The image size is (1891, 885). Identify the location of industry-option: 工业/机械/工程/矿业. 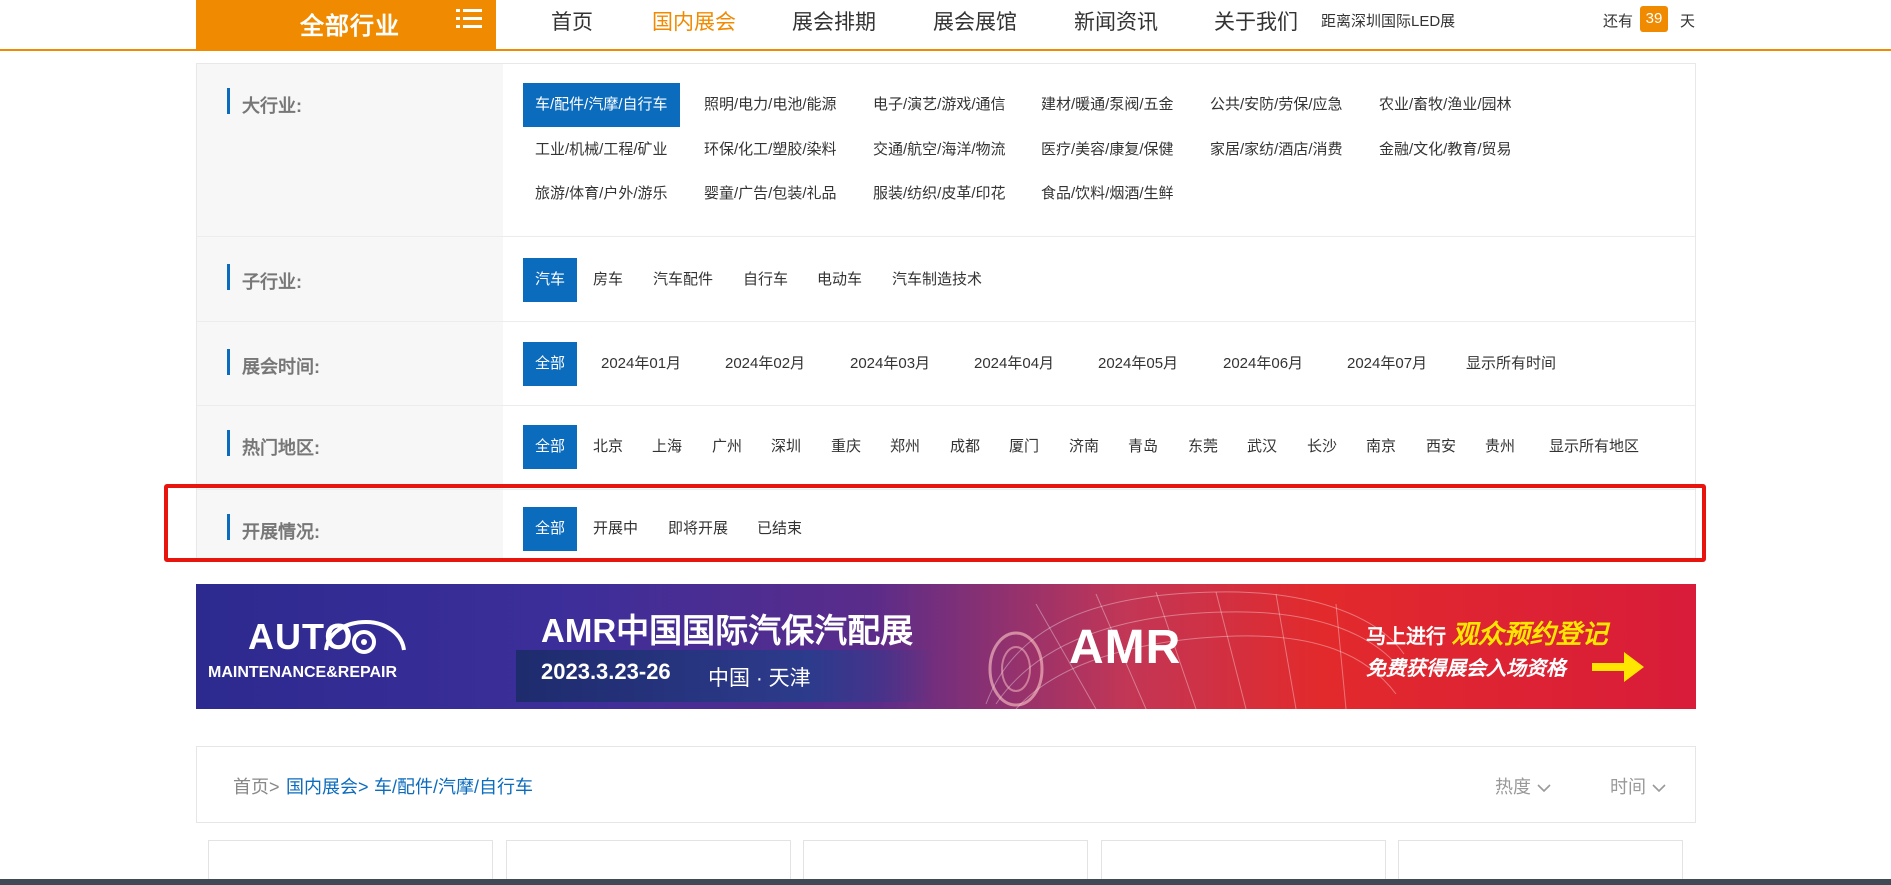
(601, 150).